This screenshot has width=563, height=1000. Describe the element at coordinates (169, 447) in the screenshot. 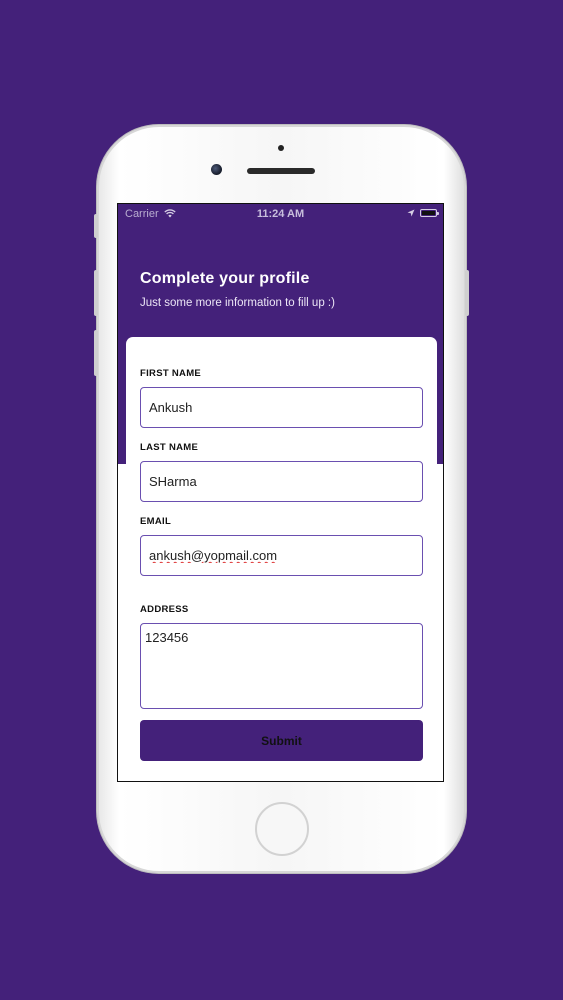

I see `last-name-label: LAST NAME` at that location.